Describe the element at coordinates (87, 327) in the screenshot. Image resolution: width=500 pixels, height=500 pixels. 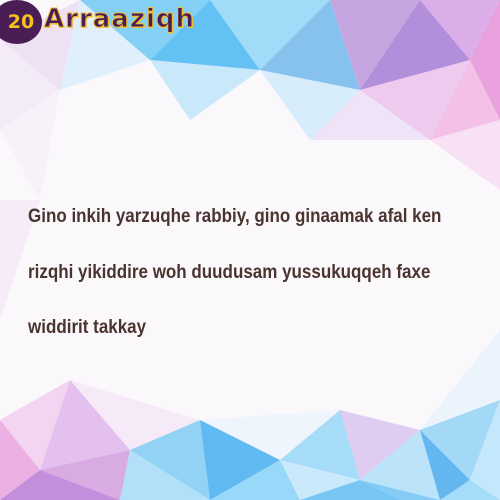
I see `message-line-3: widdirit takkay` at that location.